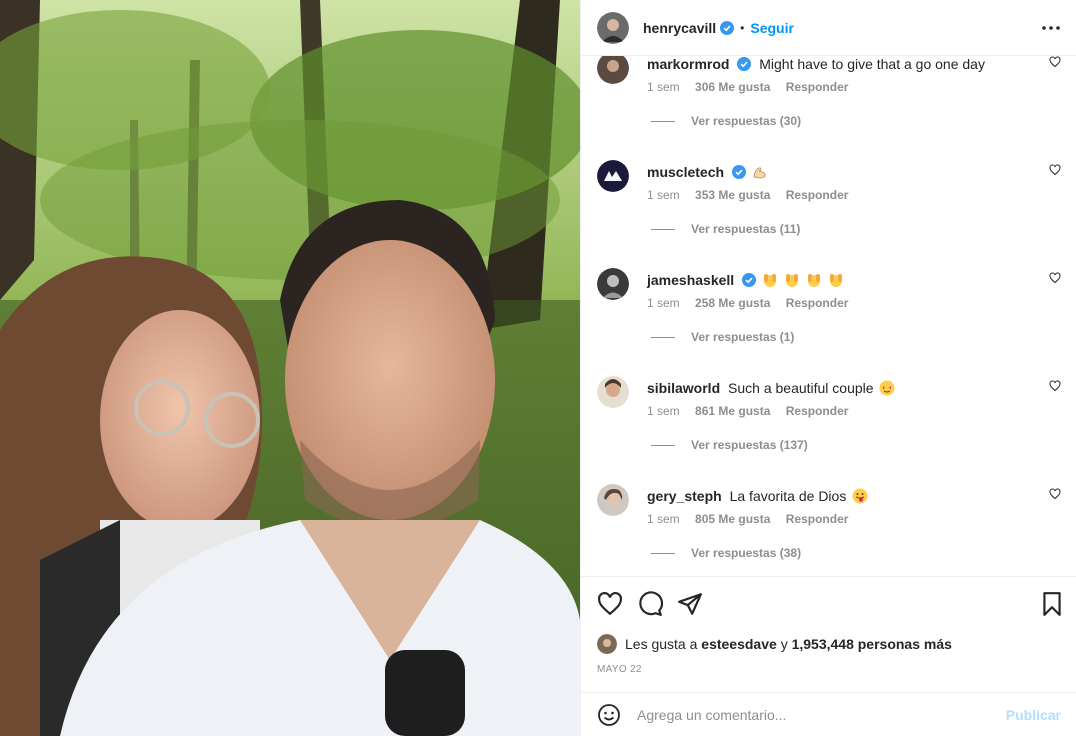 This screenshot has width=1076, height=736. What do you see at coordinates (788, 496) in the screenshot?
I see `comment-text: La favorita de Dios` at bounding box center [788, 496].